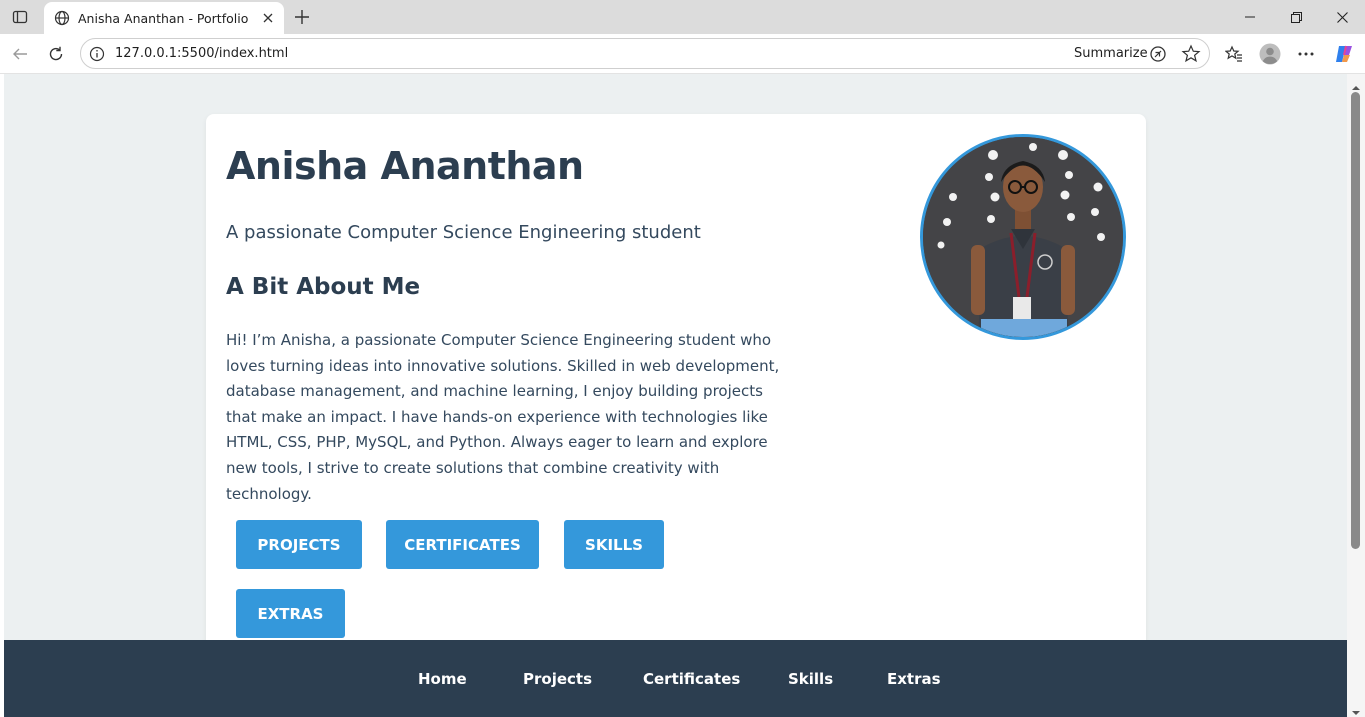  What do you see at coordinates (442, 679) in the screenshot?
I see `nav-home: Home` at bounding box center [442, 679].